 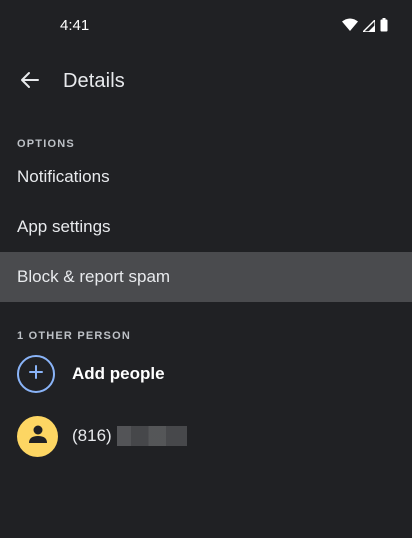 I want to click on block-report-spam-label: Block & report spam, so click(x=94, y=276).